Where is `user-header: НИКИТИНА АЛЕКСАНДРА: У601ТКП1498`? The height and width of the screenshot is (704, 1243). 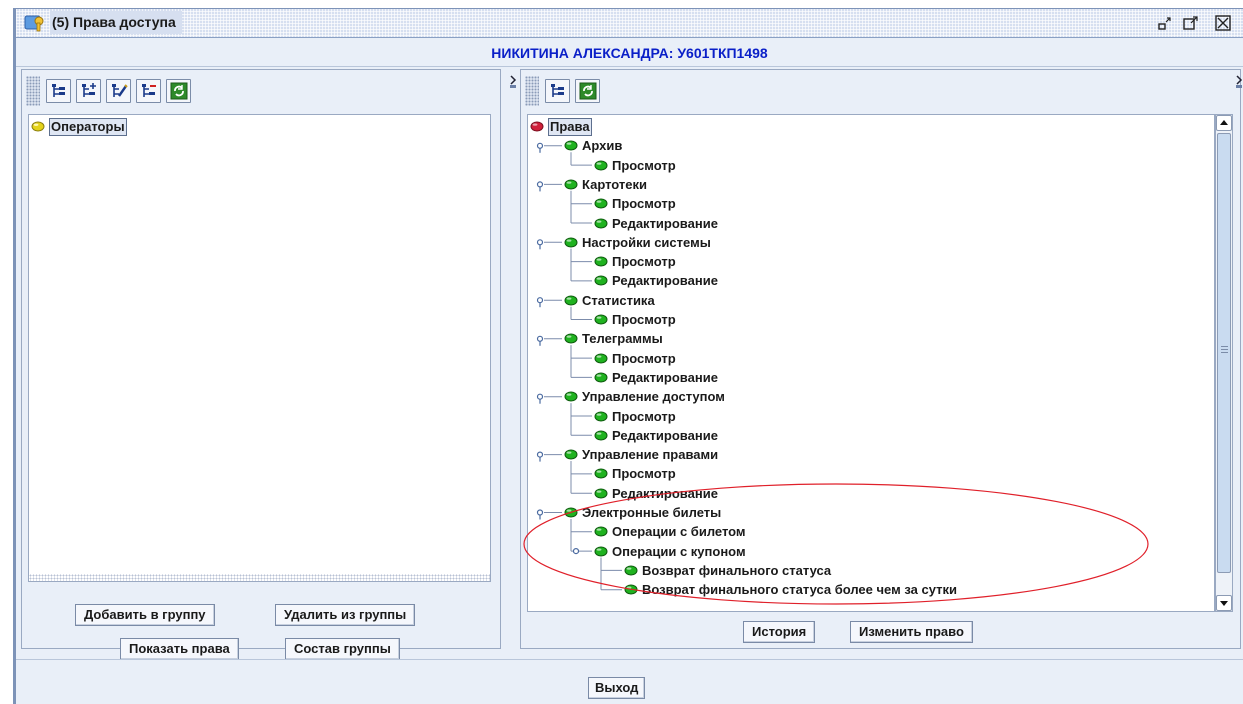 user-header: НИКИТИНА АЛЕКСАНДРА: У601ТКП1498 is located at coordinates (629, 53).